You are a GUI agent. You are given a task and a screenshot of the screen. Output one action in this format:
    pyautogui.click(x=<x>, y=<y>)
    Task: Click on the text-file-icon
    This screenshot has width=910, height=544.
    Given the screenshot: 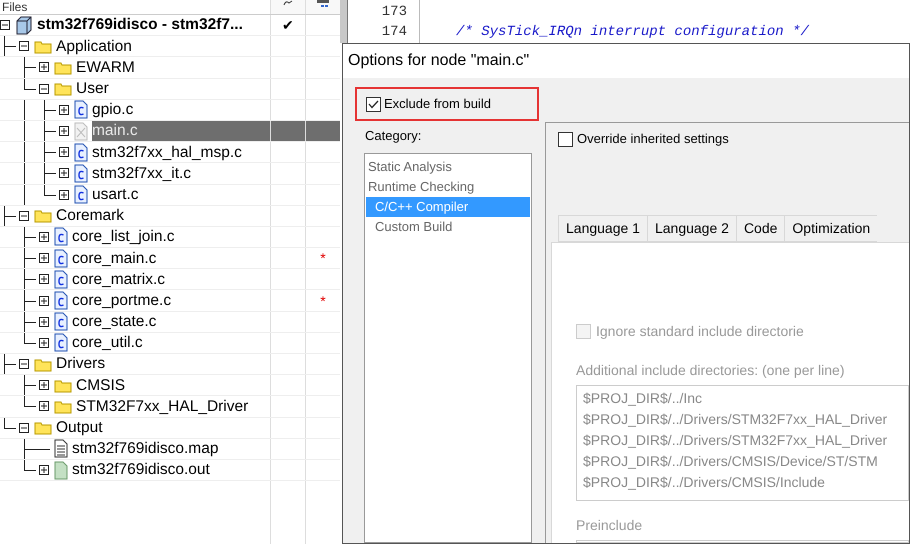 What is the action you would take?
    pyautogui.click(x=61, y=448)
    